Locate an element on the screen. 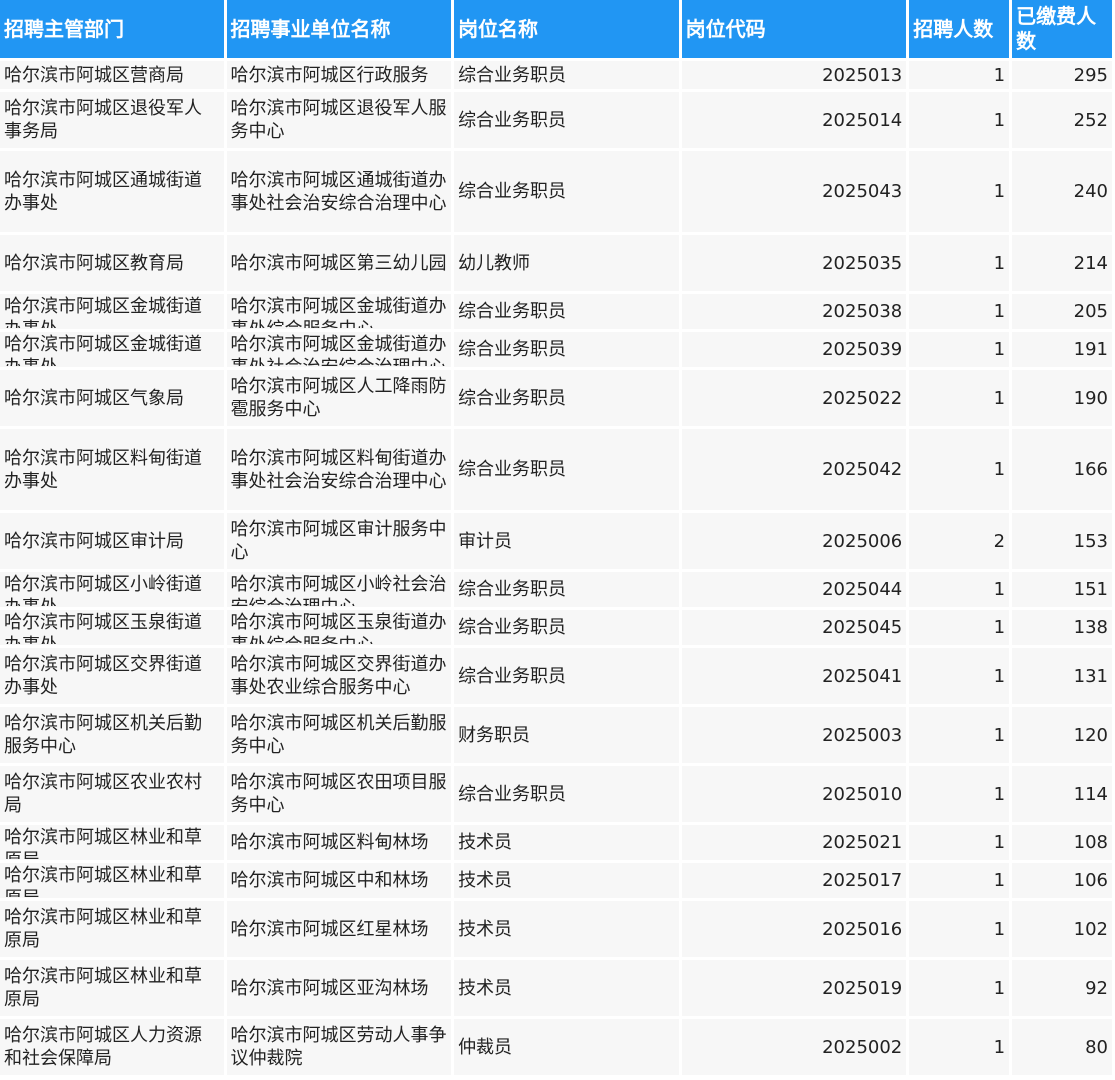 The height and width of the screenshot is (1080, 1115). cell-paid: 295 is located at coordinates (1062, 75).